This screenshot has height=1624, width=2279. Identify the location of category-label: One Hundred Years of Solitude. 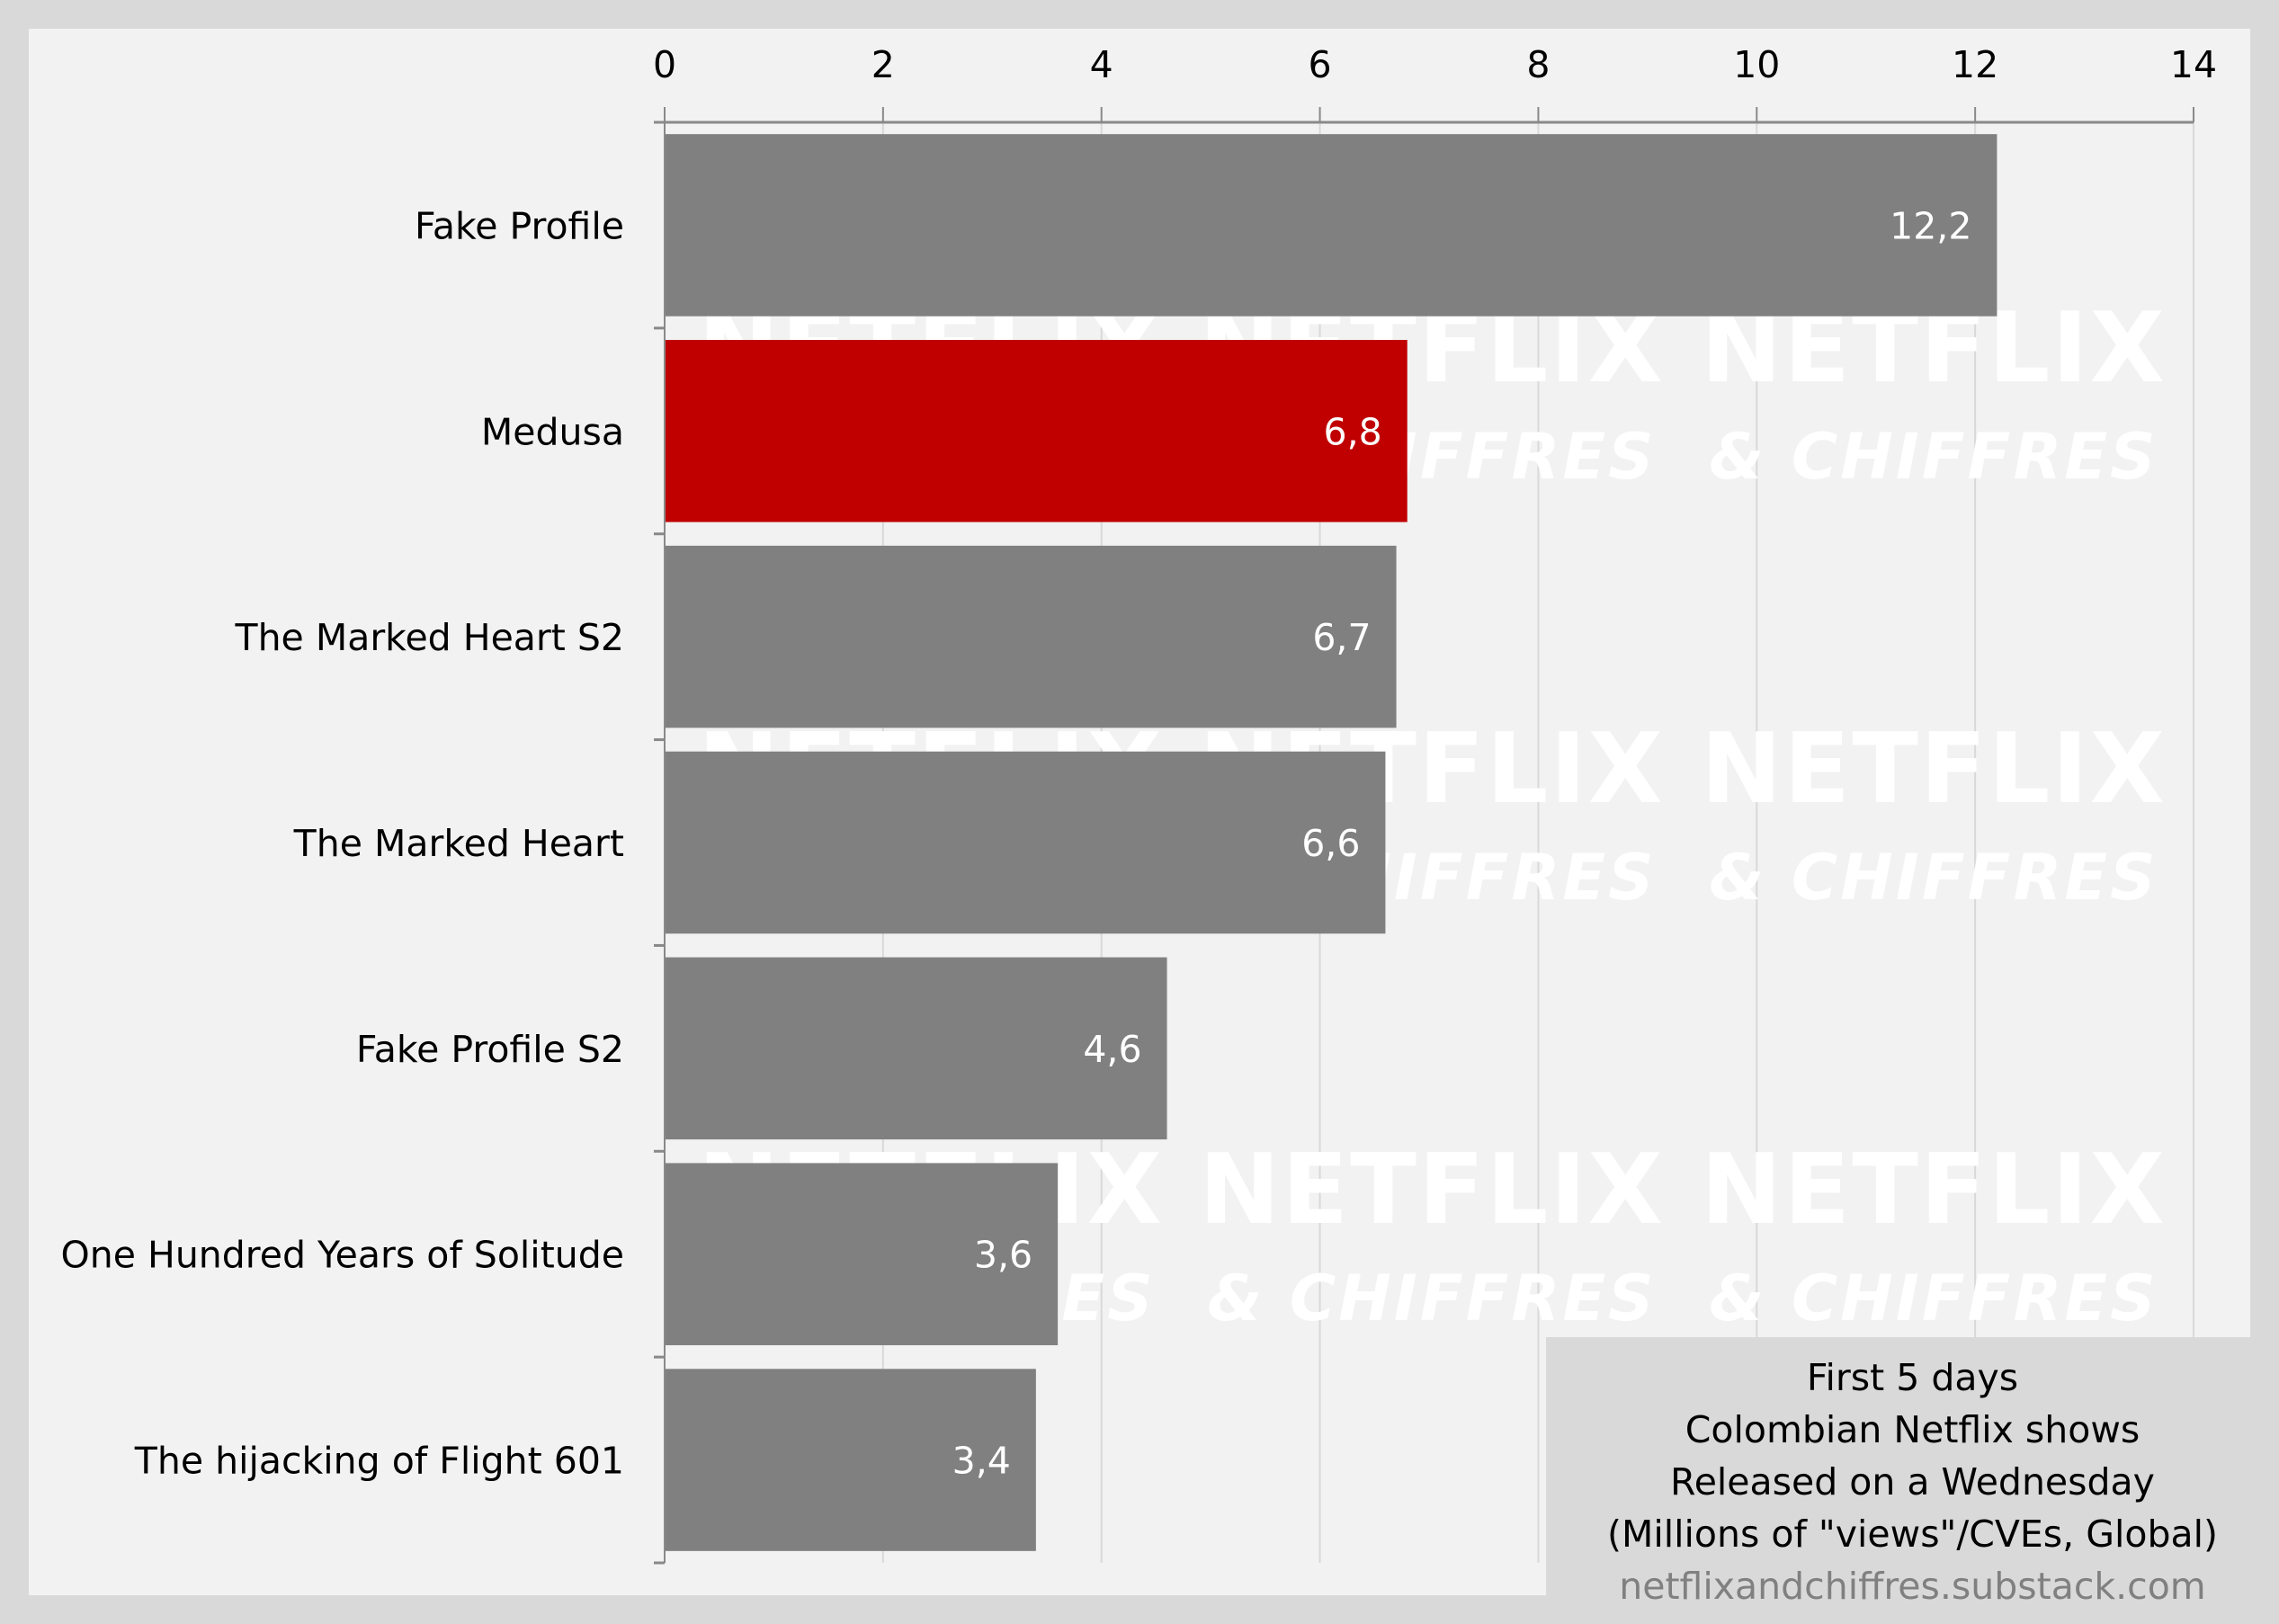
(342, 1255).